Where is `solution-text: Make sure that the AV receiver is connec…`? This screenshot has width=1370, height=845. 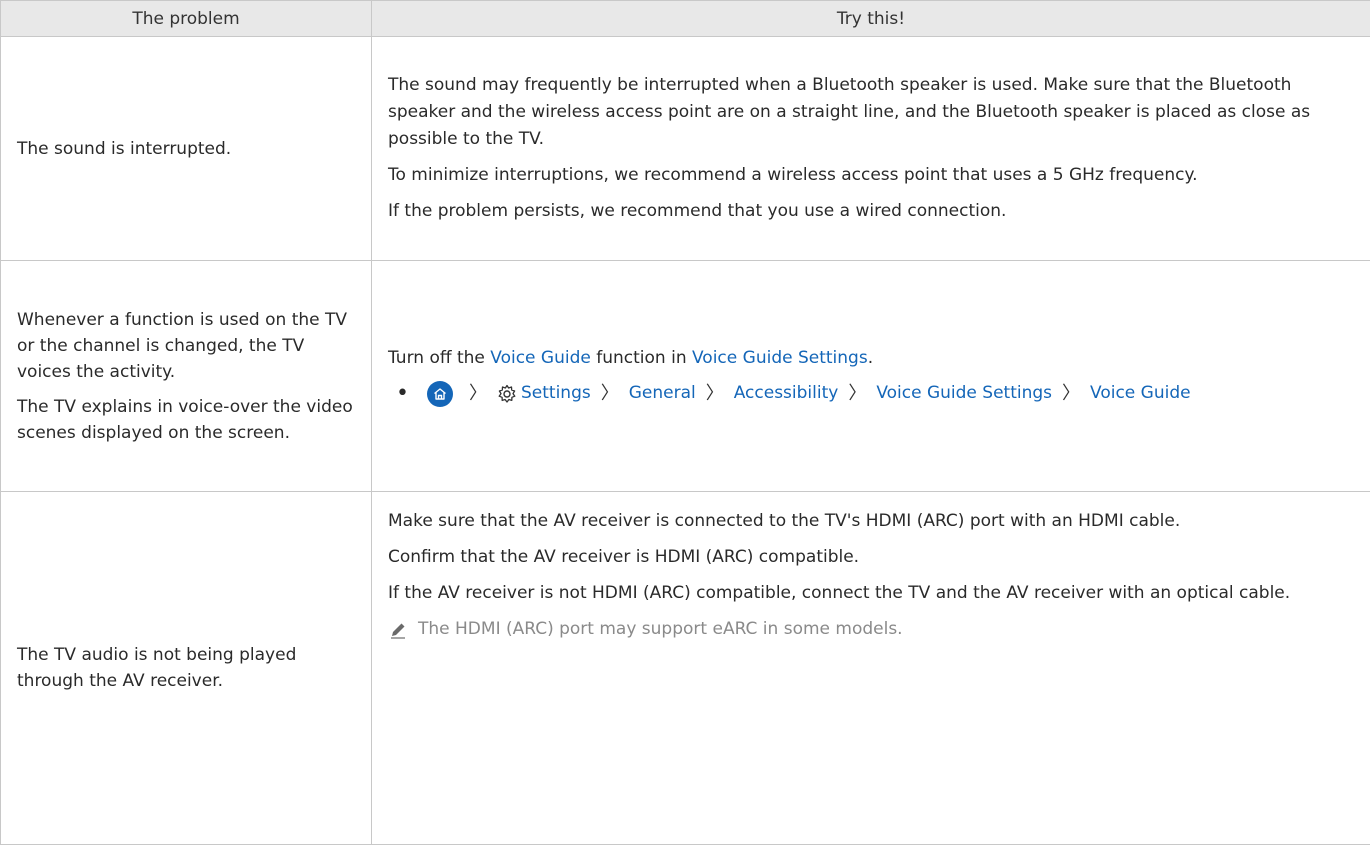
solution-text: Make sure that the AV receiver is connec… is located at coordinates (870, 521).